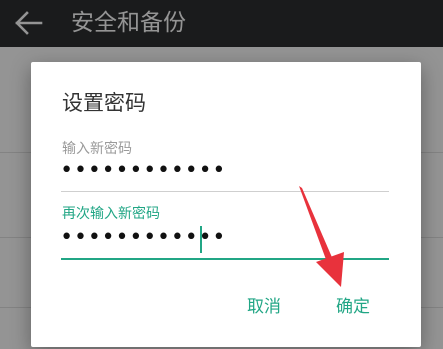 This screenshot has width=443, height=349. I want to click on text-caret, so click(201, 239).